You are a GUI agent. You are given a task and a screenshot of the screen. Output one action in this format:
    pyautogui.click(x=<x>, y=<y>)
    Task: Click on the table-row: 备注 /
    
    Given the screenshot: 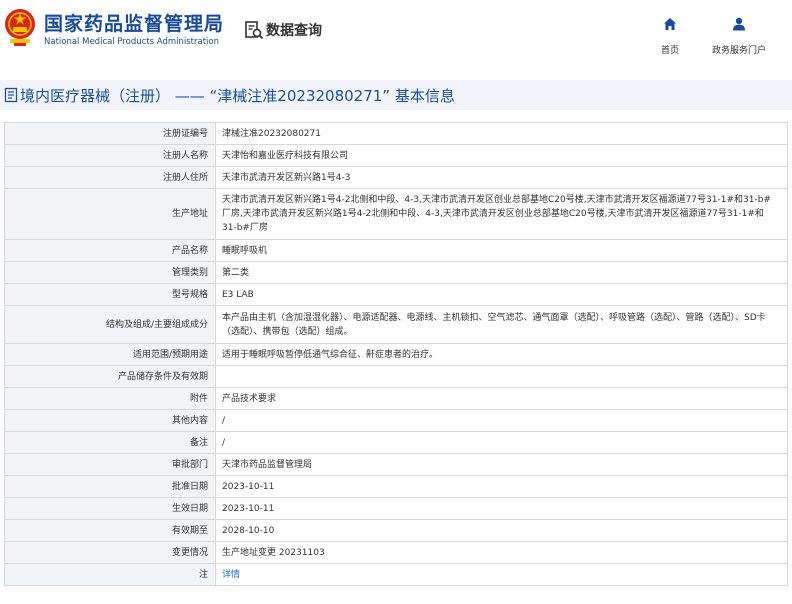 What is the action you would take?
    pyautogui.click(x=396, y=442)
    